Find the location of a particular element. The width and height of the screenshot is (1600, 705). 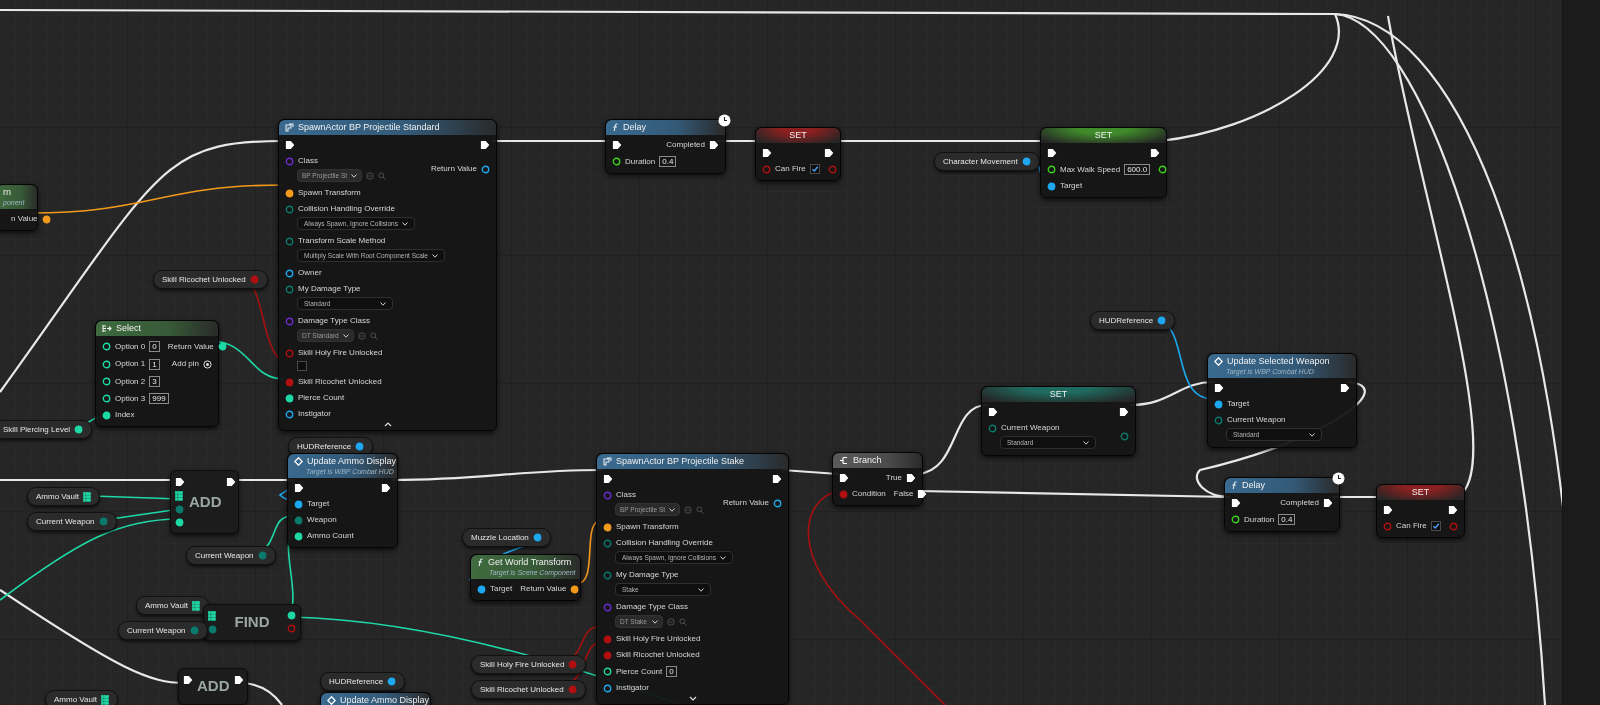

node-title: Delay is located at coordinates (1253, 485).